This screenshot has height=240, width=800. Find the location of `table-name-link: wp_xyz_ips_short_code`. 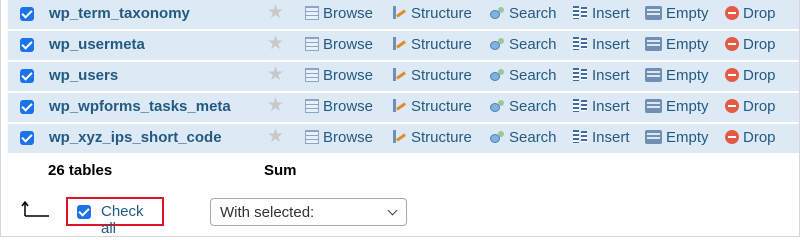

table-name-link: wp_xyz_ips_short_code is located at coordinates (135, 137).